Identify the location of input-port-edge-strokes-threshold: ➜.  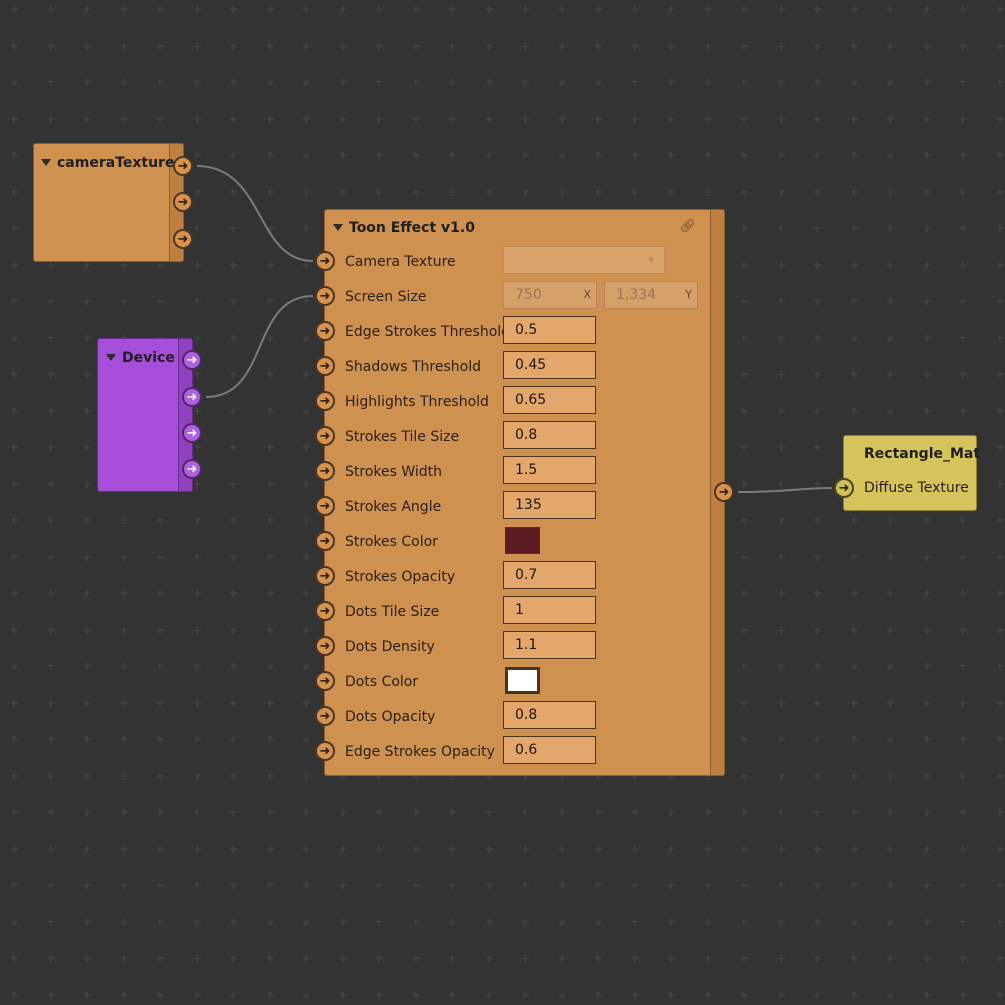
(325, 331).